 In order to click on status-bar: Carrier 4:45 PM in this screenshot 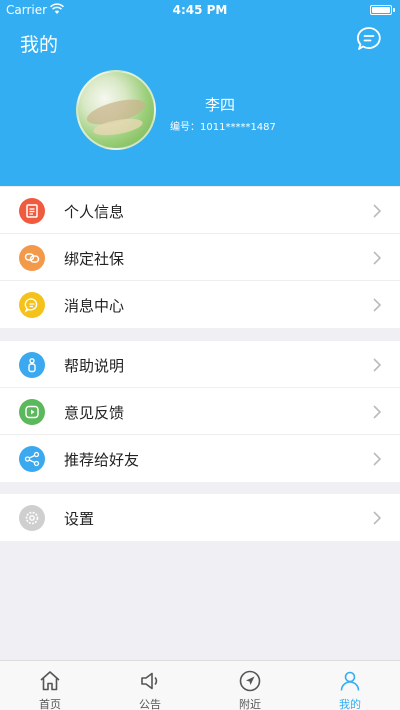, I will do `click(200, 10)`.